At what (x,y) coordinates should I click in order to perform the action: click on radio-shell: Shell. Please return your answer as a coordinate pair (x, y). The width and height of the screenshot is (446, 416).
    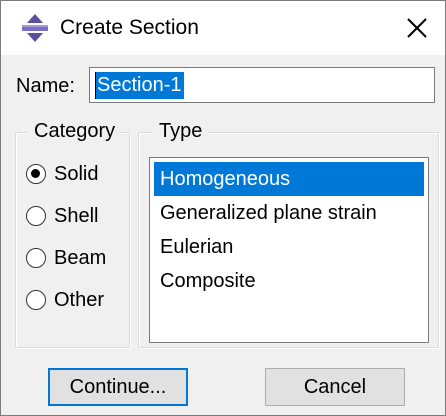
    Looking at the image, I should click on (62, 216).